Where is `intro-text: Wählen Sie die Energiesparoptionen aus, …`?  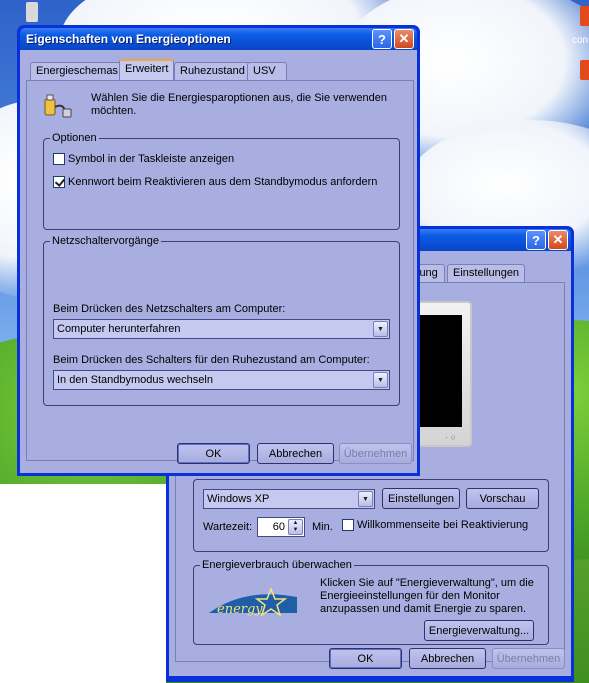 intro-text: Wählen Sie die Energiesparoptionen aus, … is located at coordinates (239, 104).